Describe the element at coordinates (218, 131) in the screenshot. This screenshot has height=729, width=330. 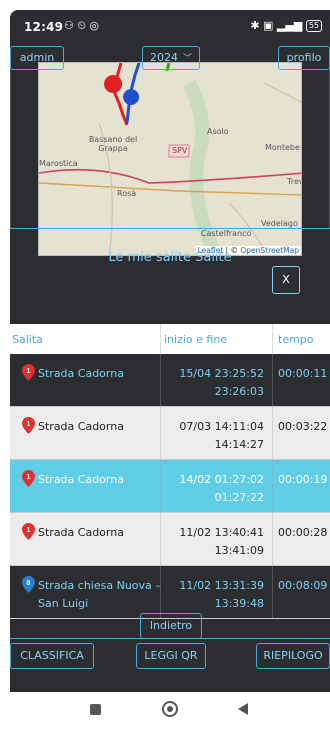
I see `map-label-asolo: Asolo` at that location.